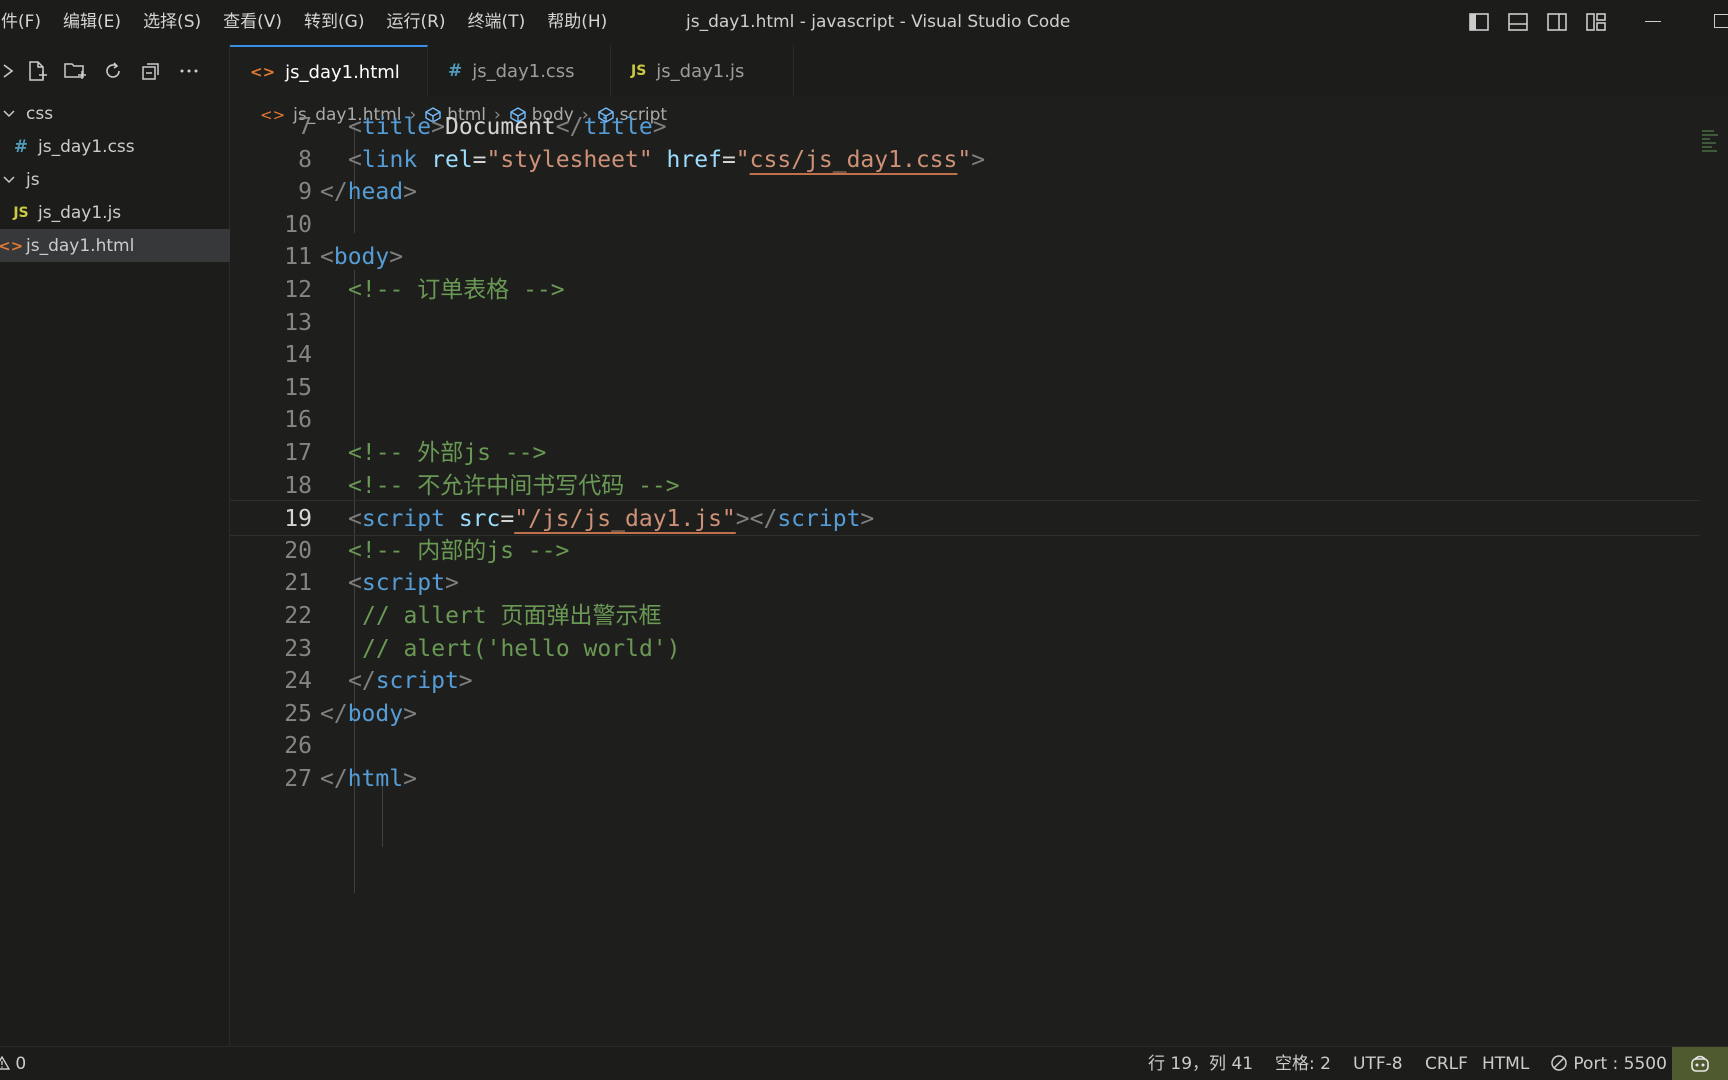 This screenshot has width=1728, height=1080. I want to click on code-token: rel, so click(452, 159).